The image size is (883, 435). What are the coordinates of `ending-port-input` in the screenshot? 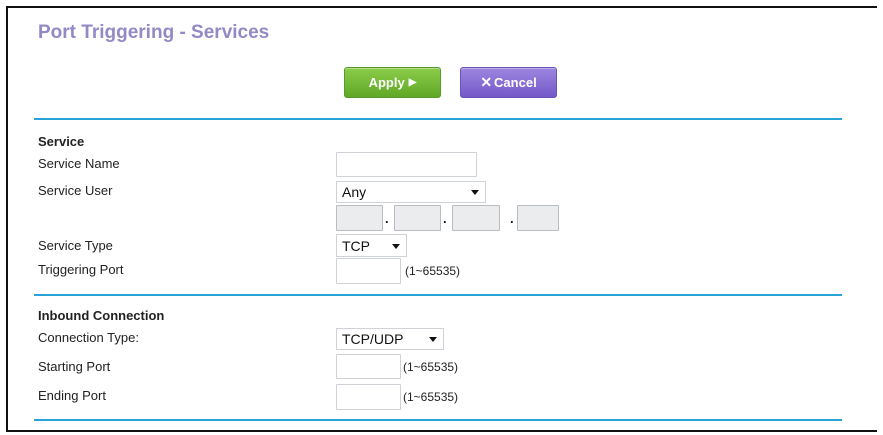 It's located at (368, 397).